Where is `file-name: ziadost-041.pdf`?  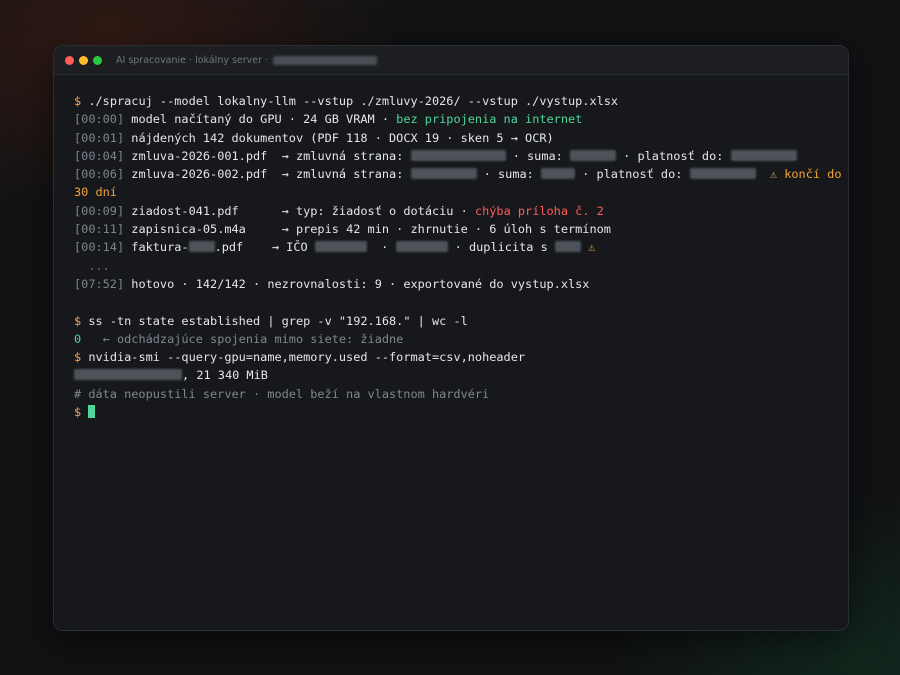
file-name: ziadost-041.pdf is located at coordinates (185, 210).